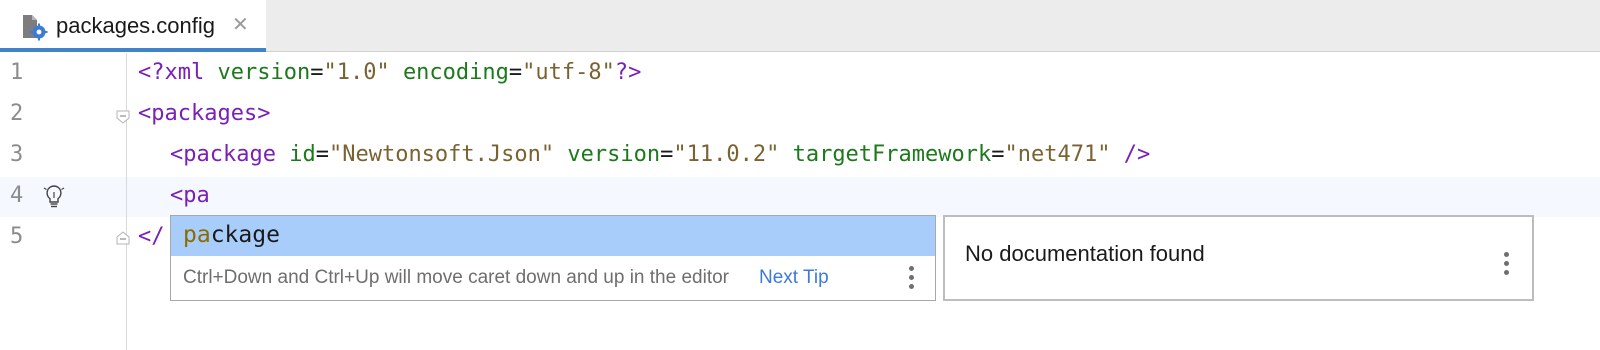 Image resolution: width=1600 pixels, height=350 pixels. What do you see at coordinates (911, 280) in the screenshot?
I see `completion-options-icon` at bounding box center [911, 280].